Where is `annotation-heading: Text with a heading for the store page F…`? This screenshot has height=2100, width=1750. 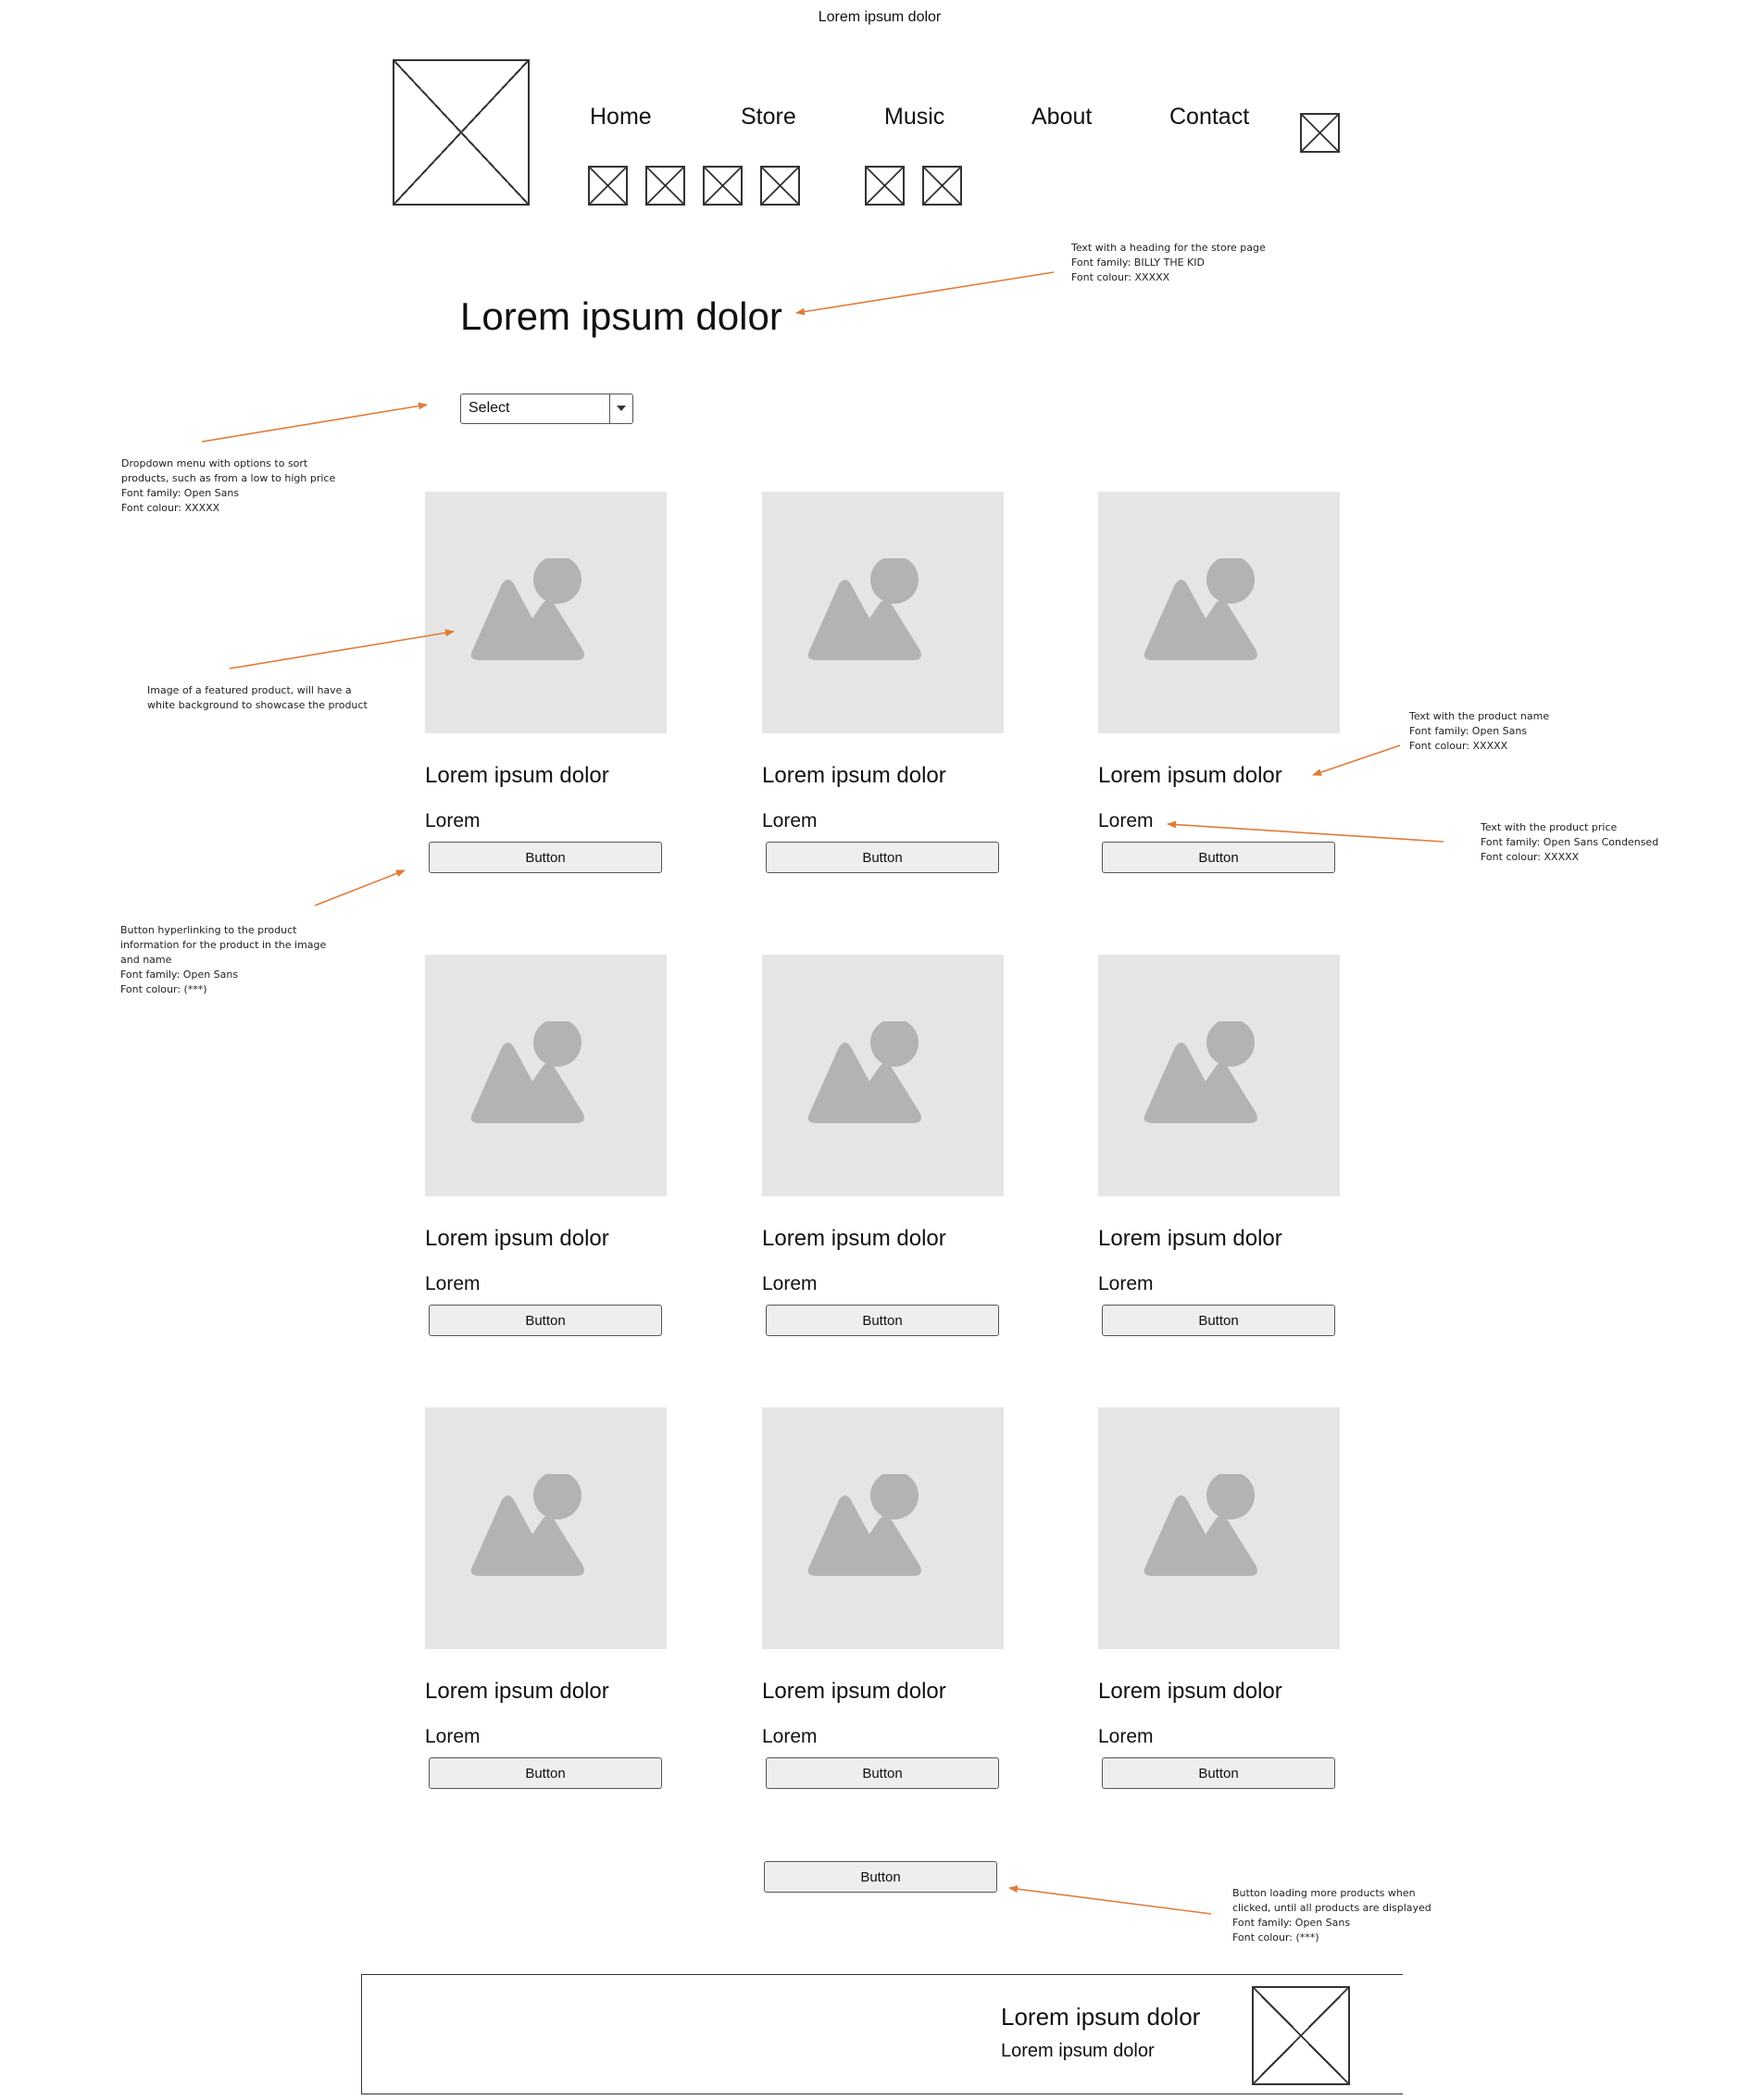 annotation-heading: Text with a heading for the store page F… is located at coordinates (1168, 262).